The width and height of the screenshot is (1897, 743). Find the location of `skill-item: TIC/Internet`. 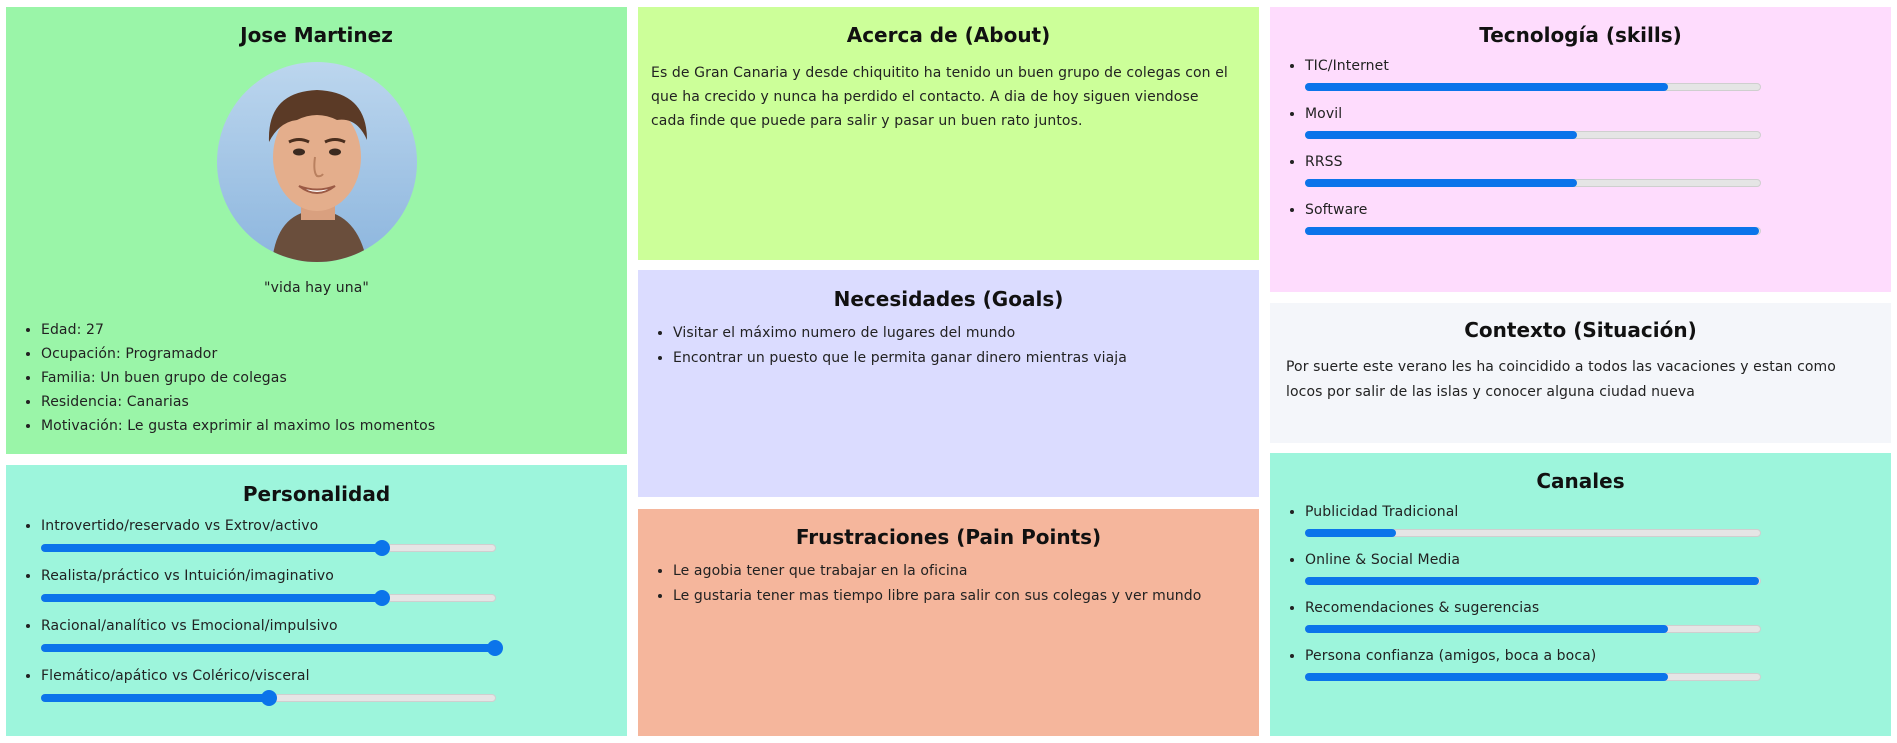

skill-item: TIC/Internet is located at coordinates (1598, 80).